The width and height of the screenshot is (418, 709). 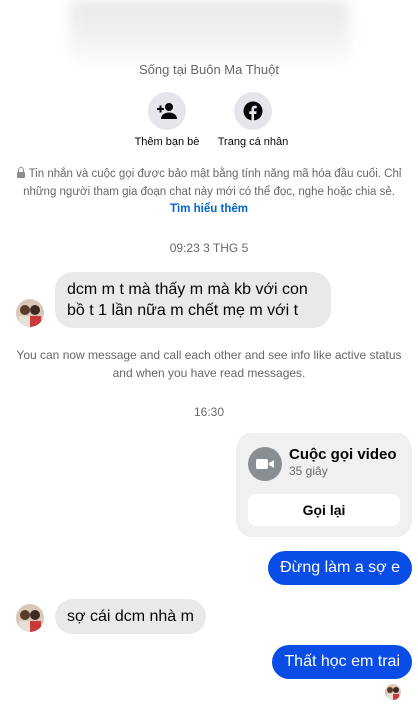 I want to click on facebook-icon, so click(x=253, y=111).